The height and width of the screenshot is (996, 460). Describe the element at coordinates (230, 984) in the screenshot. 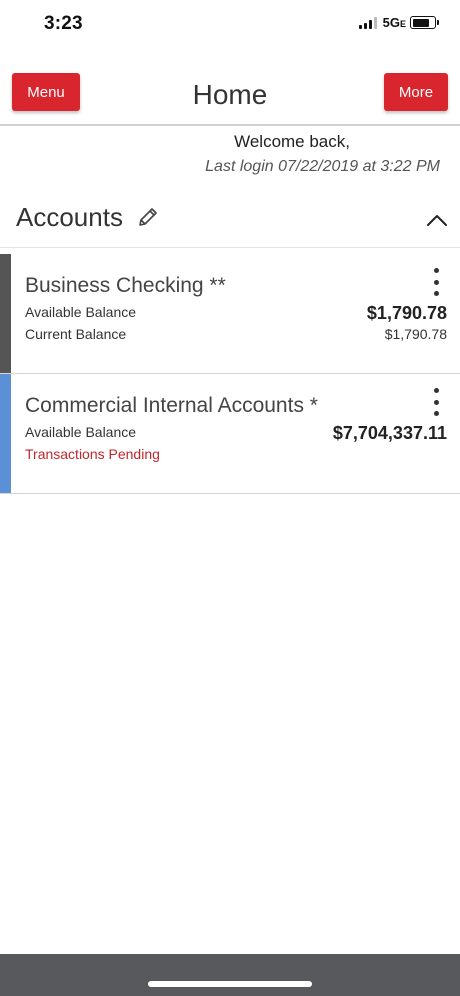

I see `home-indicator` at that location.